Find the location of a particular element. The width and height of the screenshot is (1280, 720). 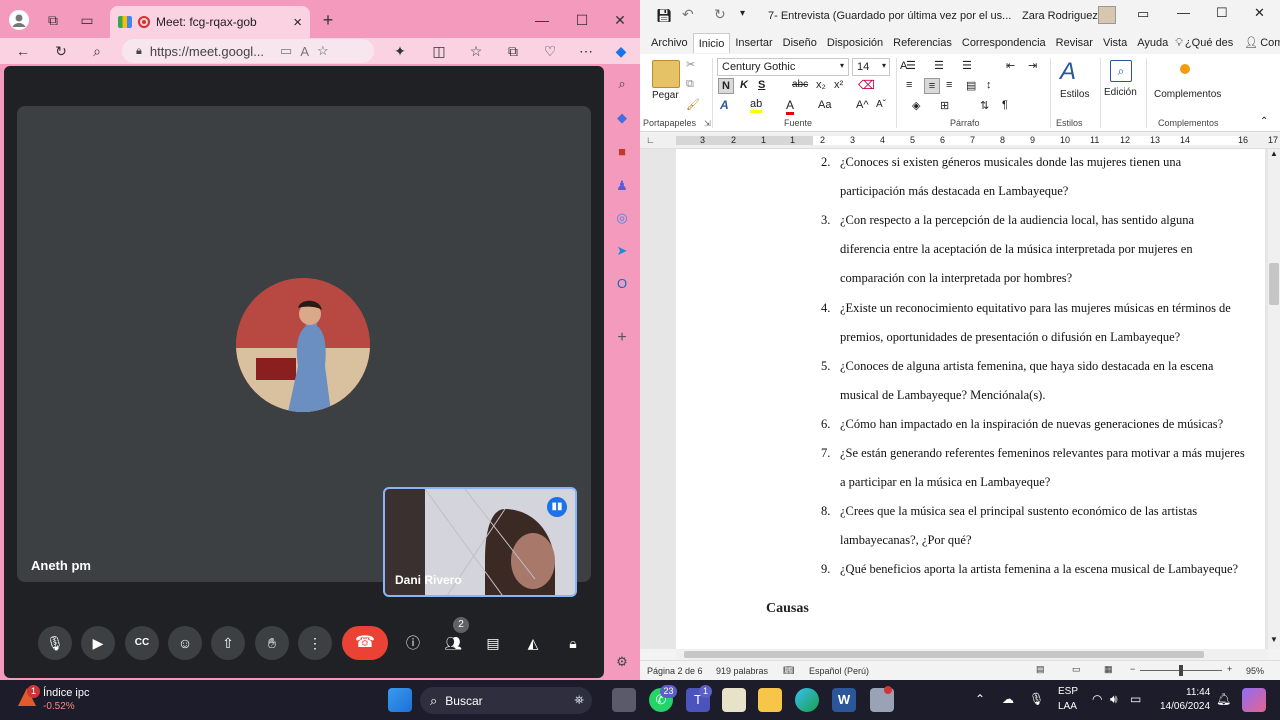

tab-referencias: Referencias is located at coordinates (922, 43).